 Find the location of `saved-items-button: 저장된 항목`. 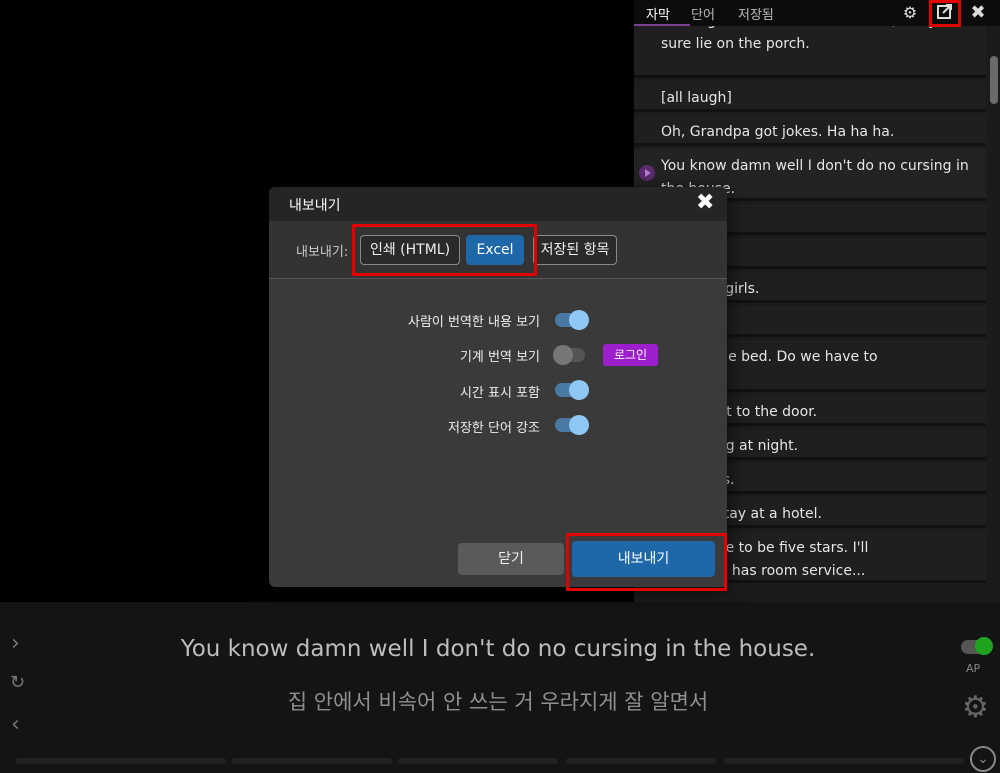

saved-items-button: 저장된 항목 is located at coordinates (575, 250).